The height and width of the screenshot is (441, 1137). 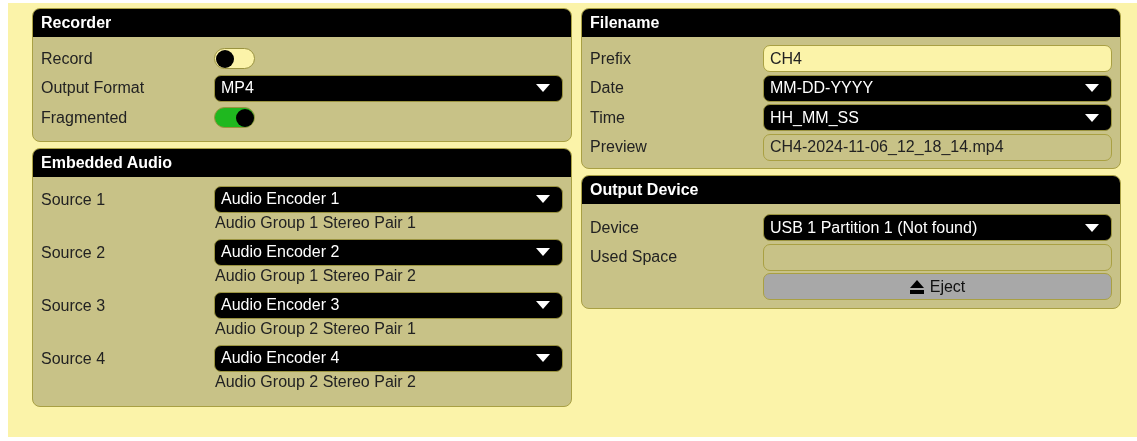 What do you see at coordinates (315, 381) in the screenshot?
I see `source-note: Audio Group 2 Stereo Pair 2` at bounding box center [315, 381].